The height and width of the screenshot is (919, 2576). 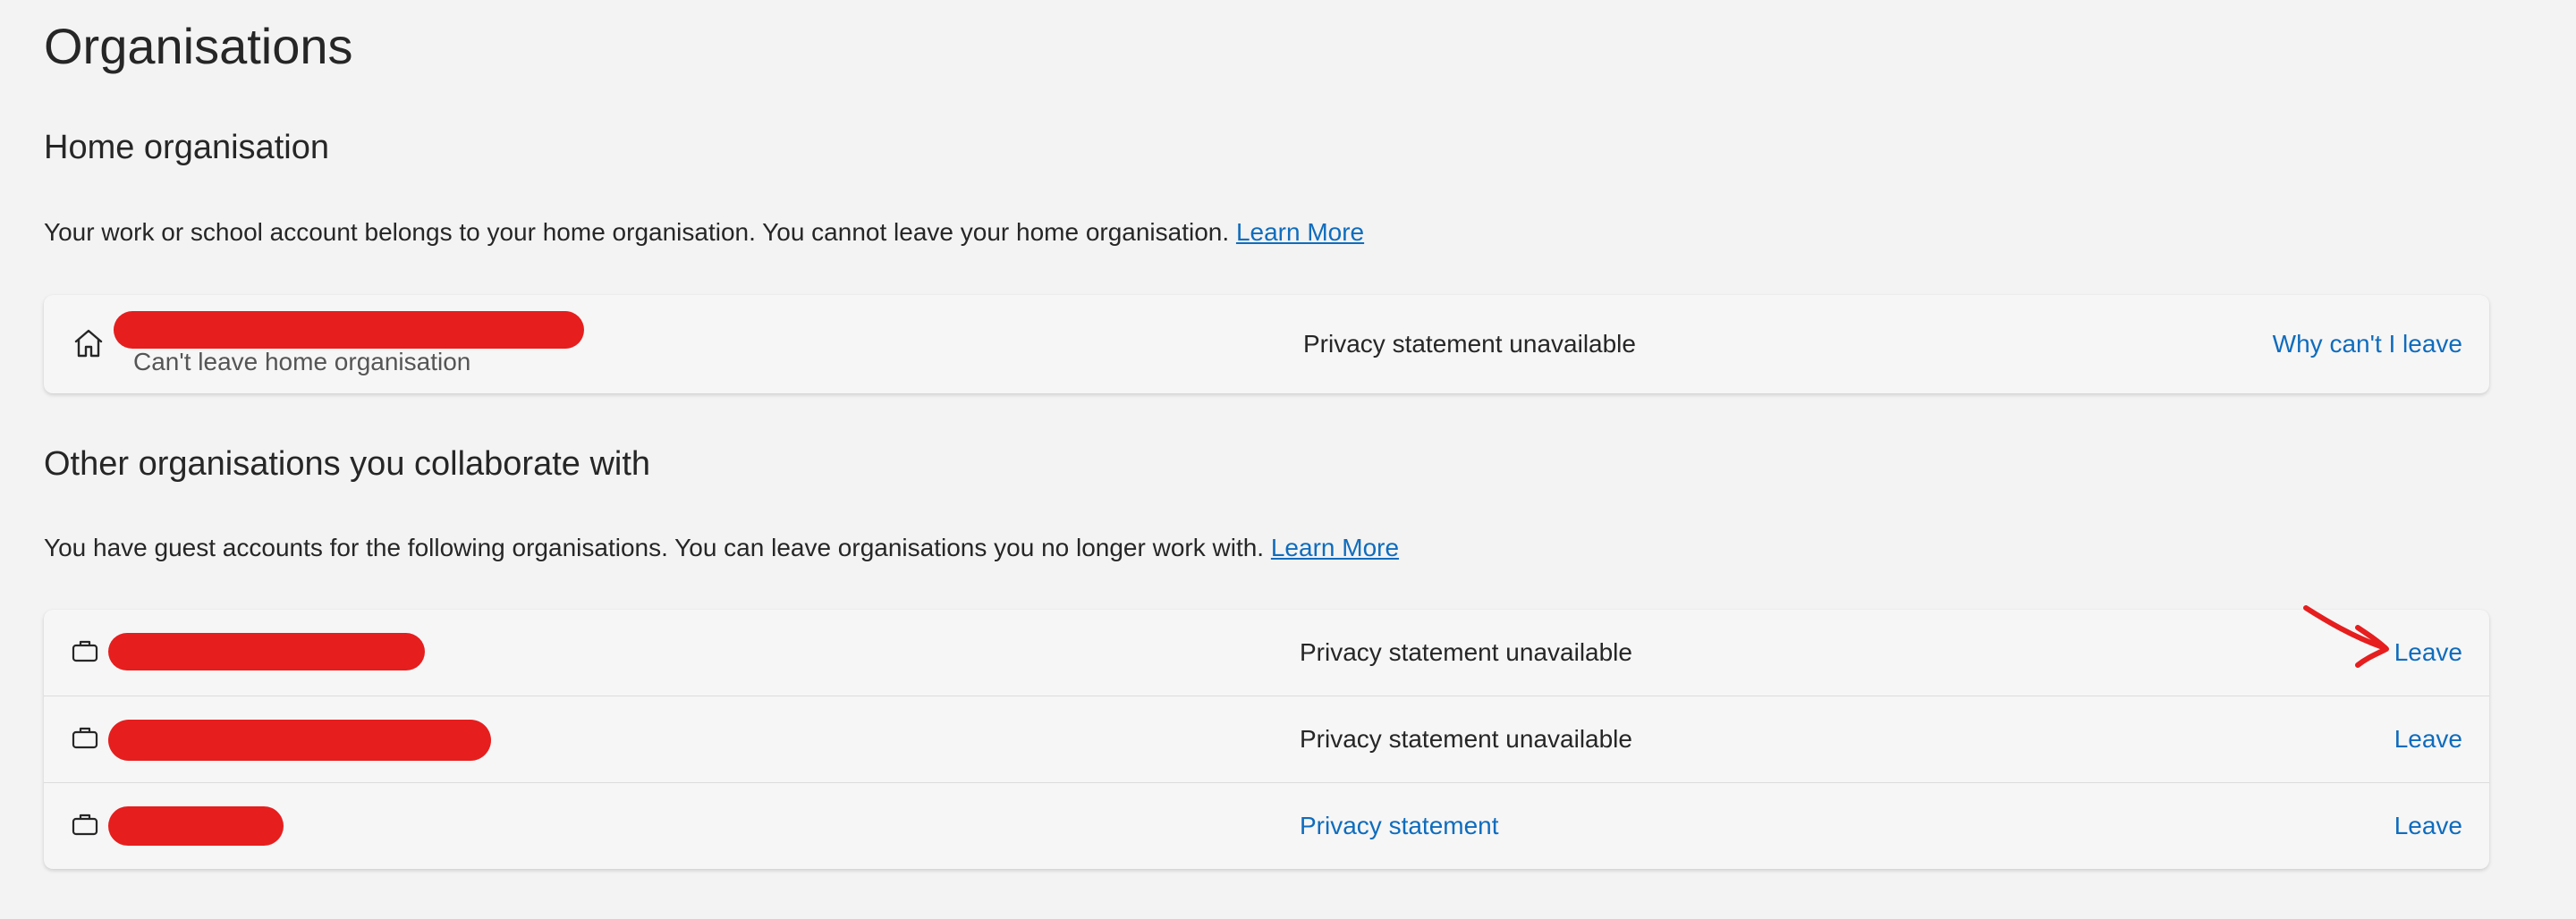 What do you see at coordinates (198, 46) in the screenshot?
I see `page-title: Organisations` at bounding box center [198, 46].